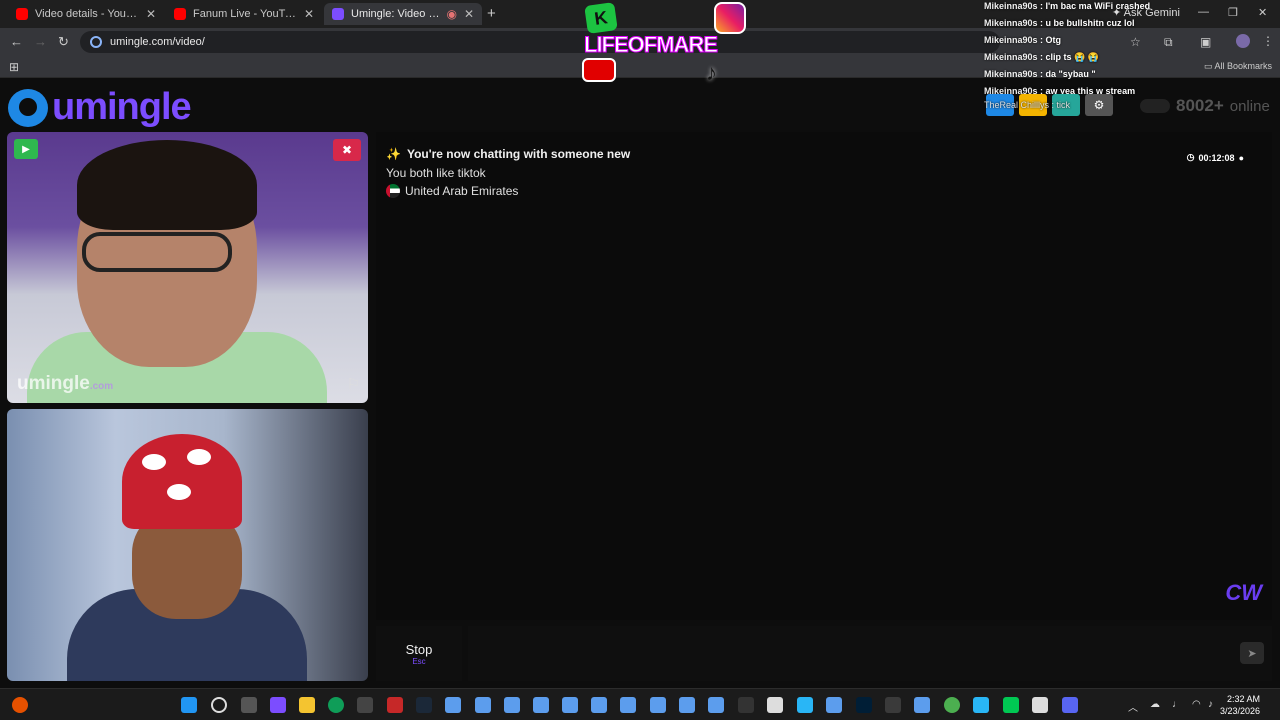 This screenshot has height=720, width=1280. I want to click on discord-icon, so click(1070, 705).